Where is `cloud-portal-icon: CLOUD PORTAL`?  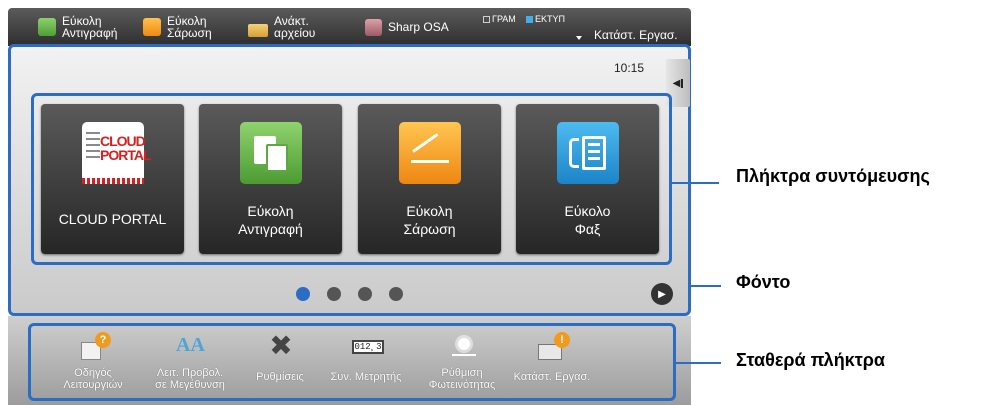 cloud-portal-icon: CLOUD PORTAL is located at coordinates (117, 153).